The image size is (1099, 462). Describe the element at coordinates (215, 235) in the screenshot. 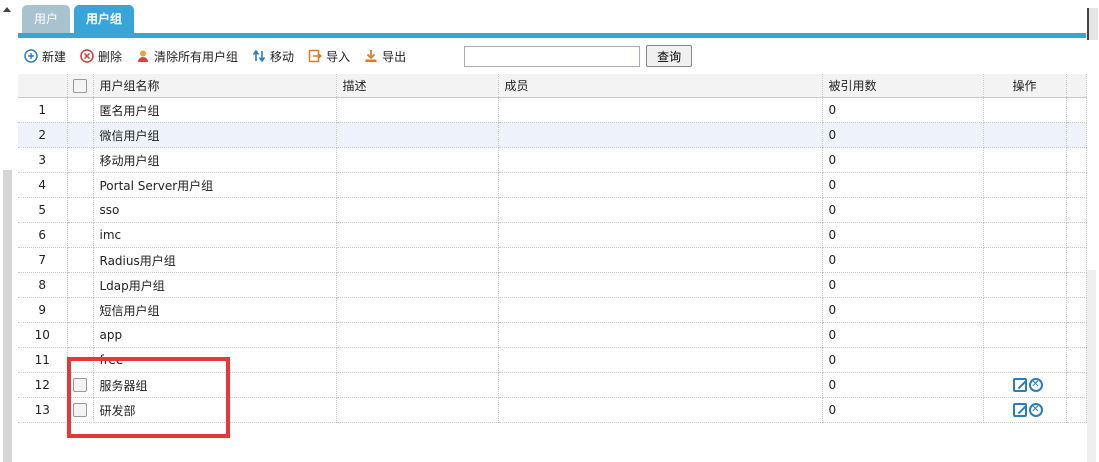

I see `group-name-cell: imc` at that location.